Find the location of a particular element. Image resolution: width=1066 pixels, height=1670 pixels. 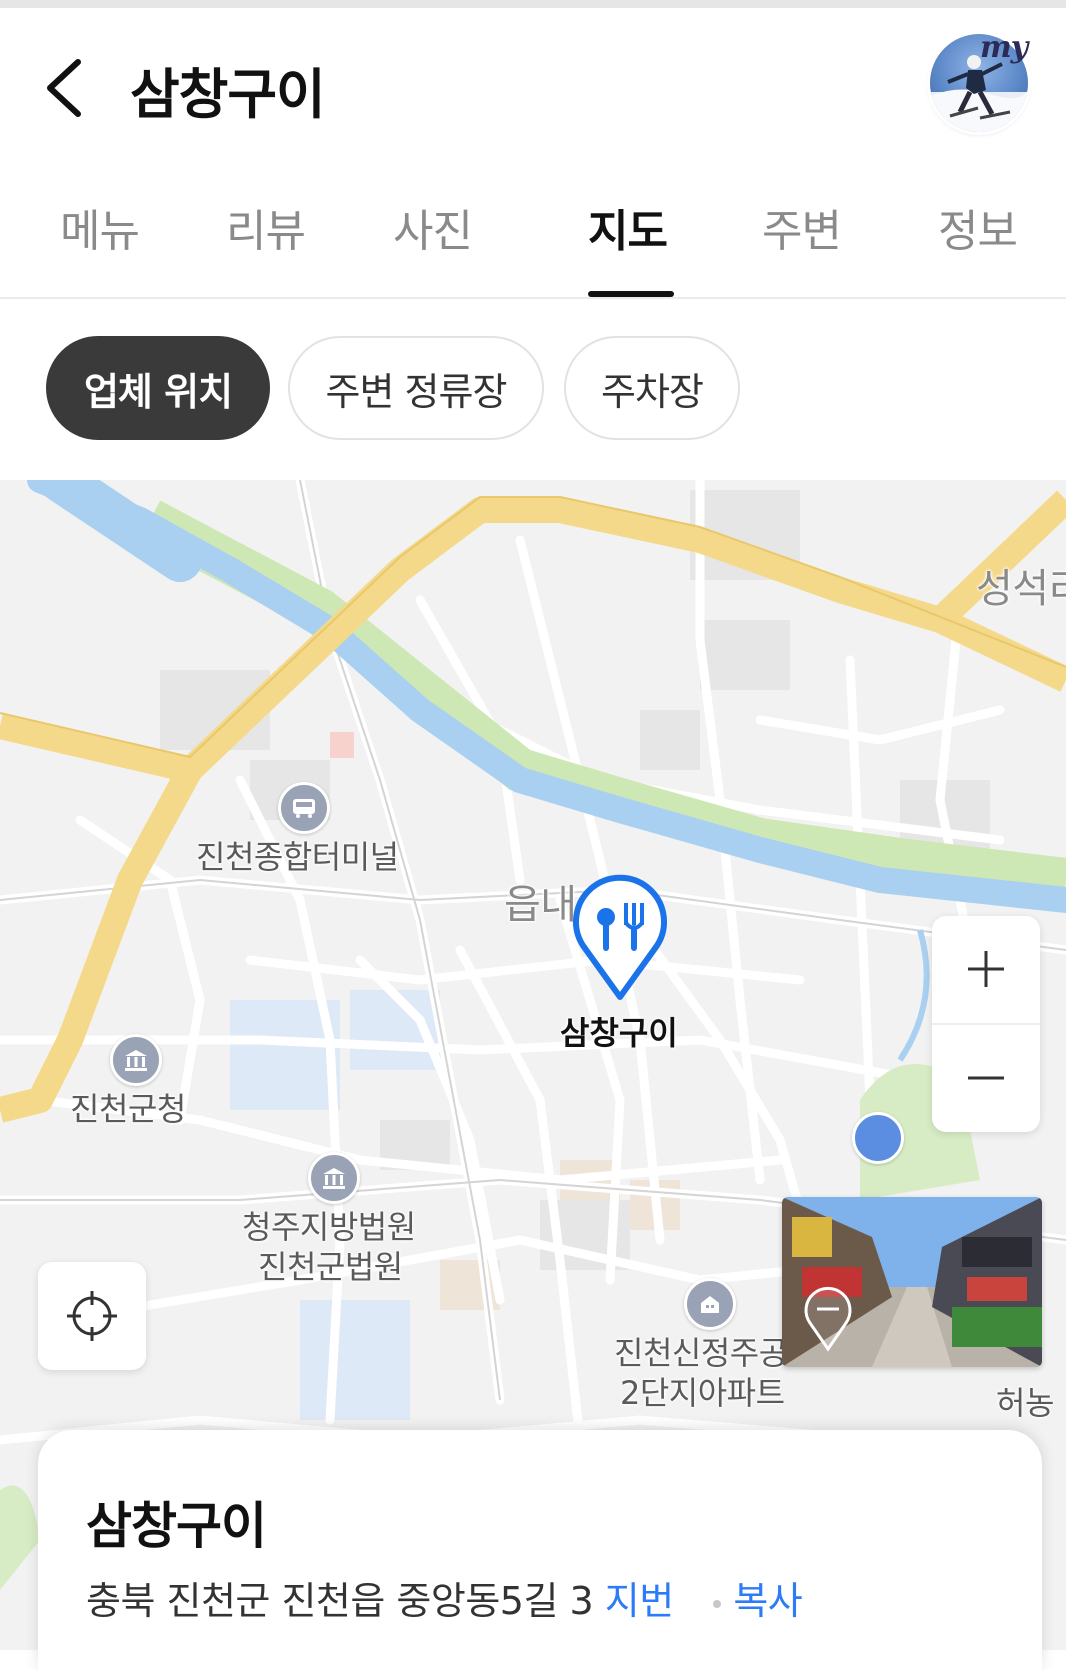

bus-terminal-icon is located at coordinates (304, 808).